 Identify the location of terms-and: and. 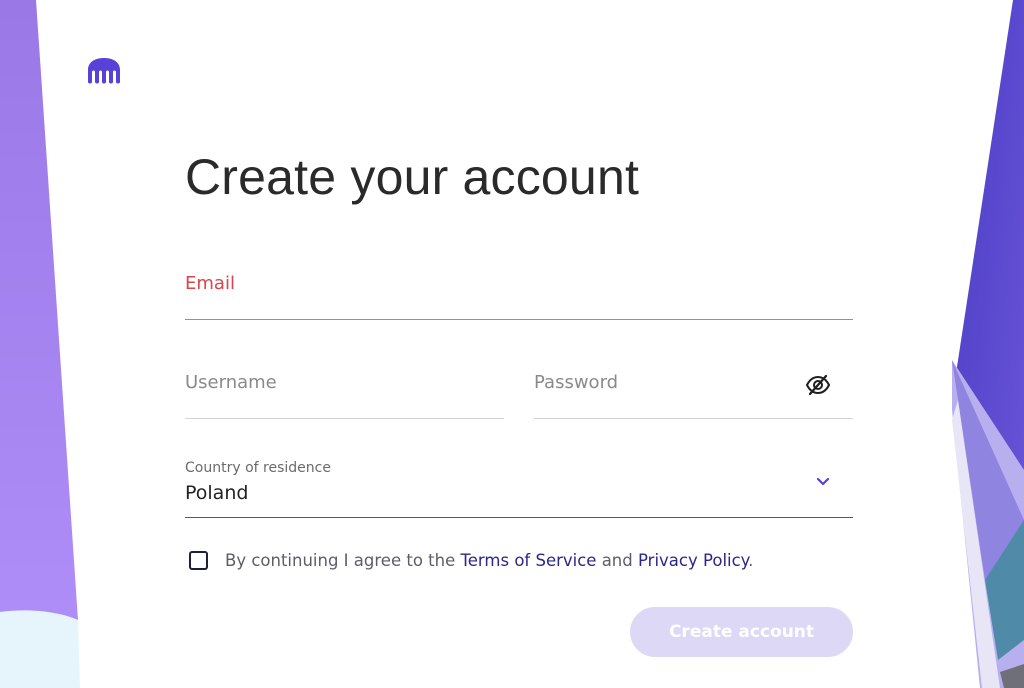
(617, 560).